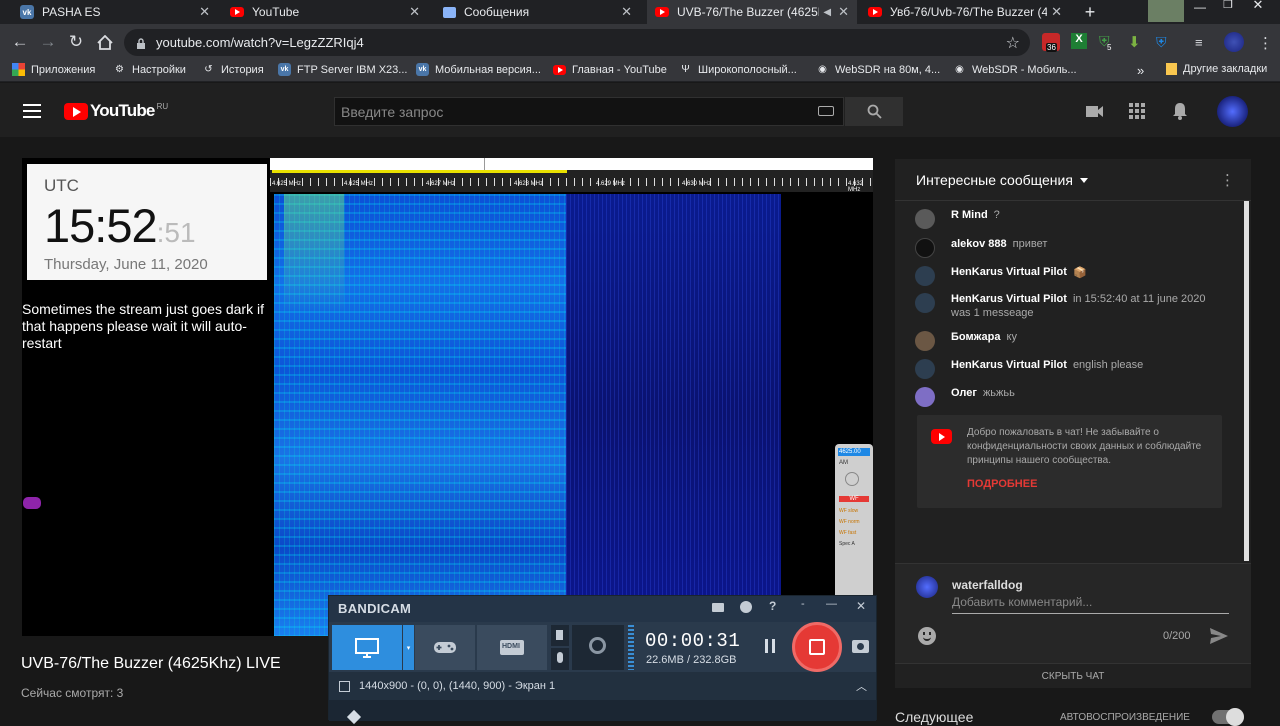 Image resolution: width=1280 pixels, height=726 pixels. I want to click on youtube-logo: YouTube RU, so click(116, 111).